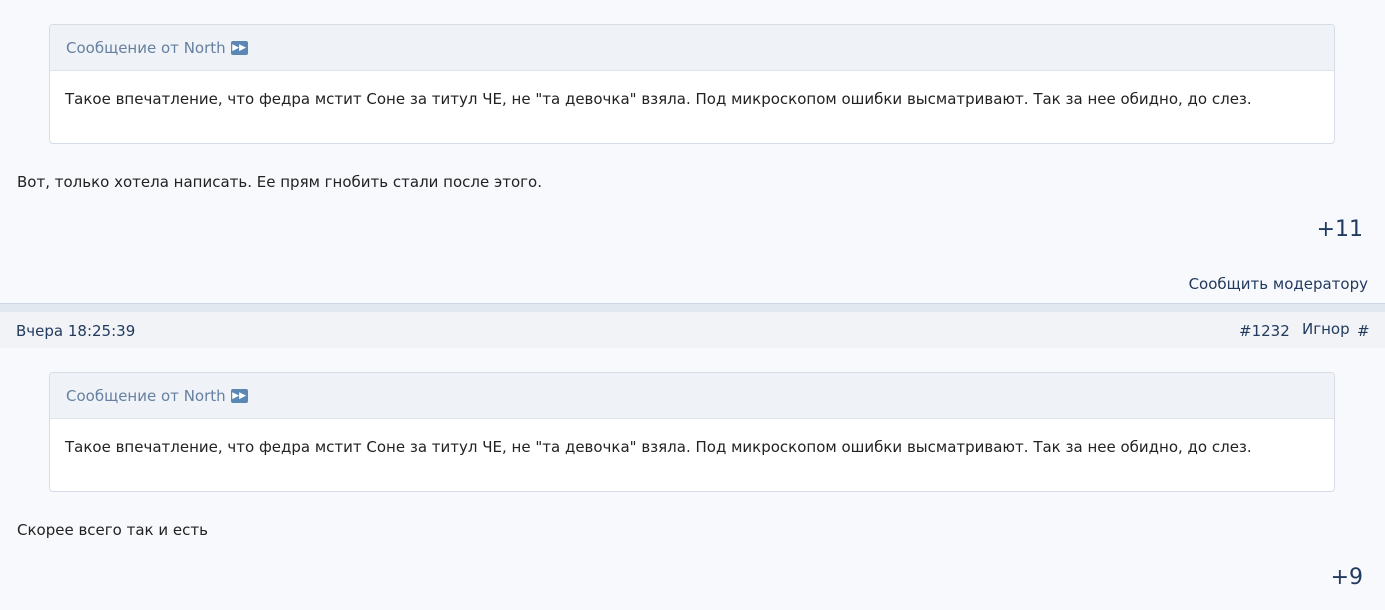 Image resolution: width=1385 pixels, height=610 pixels. I want to click on post-number-link: #1232, so click(1264, 331).